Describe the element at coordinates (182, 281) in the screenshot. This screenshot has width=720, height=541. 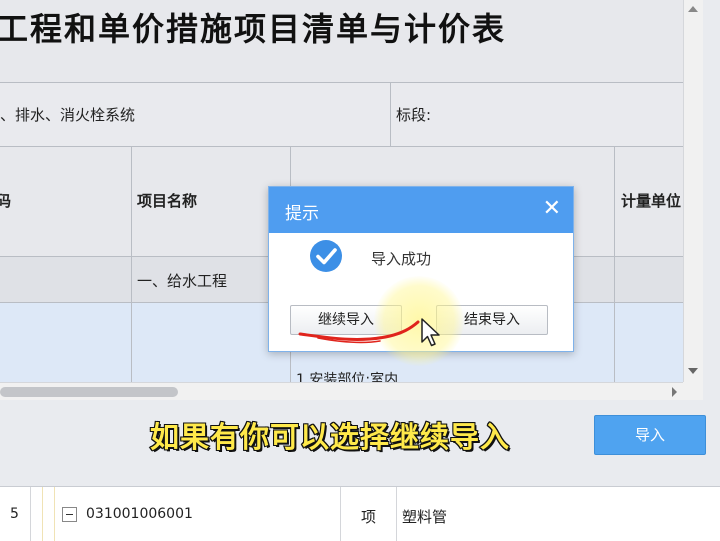
I see `group-row-label: 一、给水工程` at that location.